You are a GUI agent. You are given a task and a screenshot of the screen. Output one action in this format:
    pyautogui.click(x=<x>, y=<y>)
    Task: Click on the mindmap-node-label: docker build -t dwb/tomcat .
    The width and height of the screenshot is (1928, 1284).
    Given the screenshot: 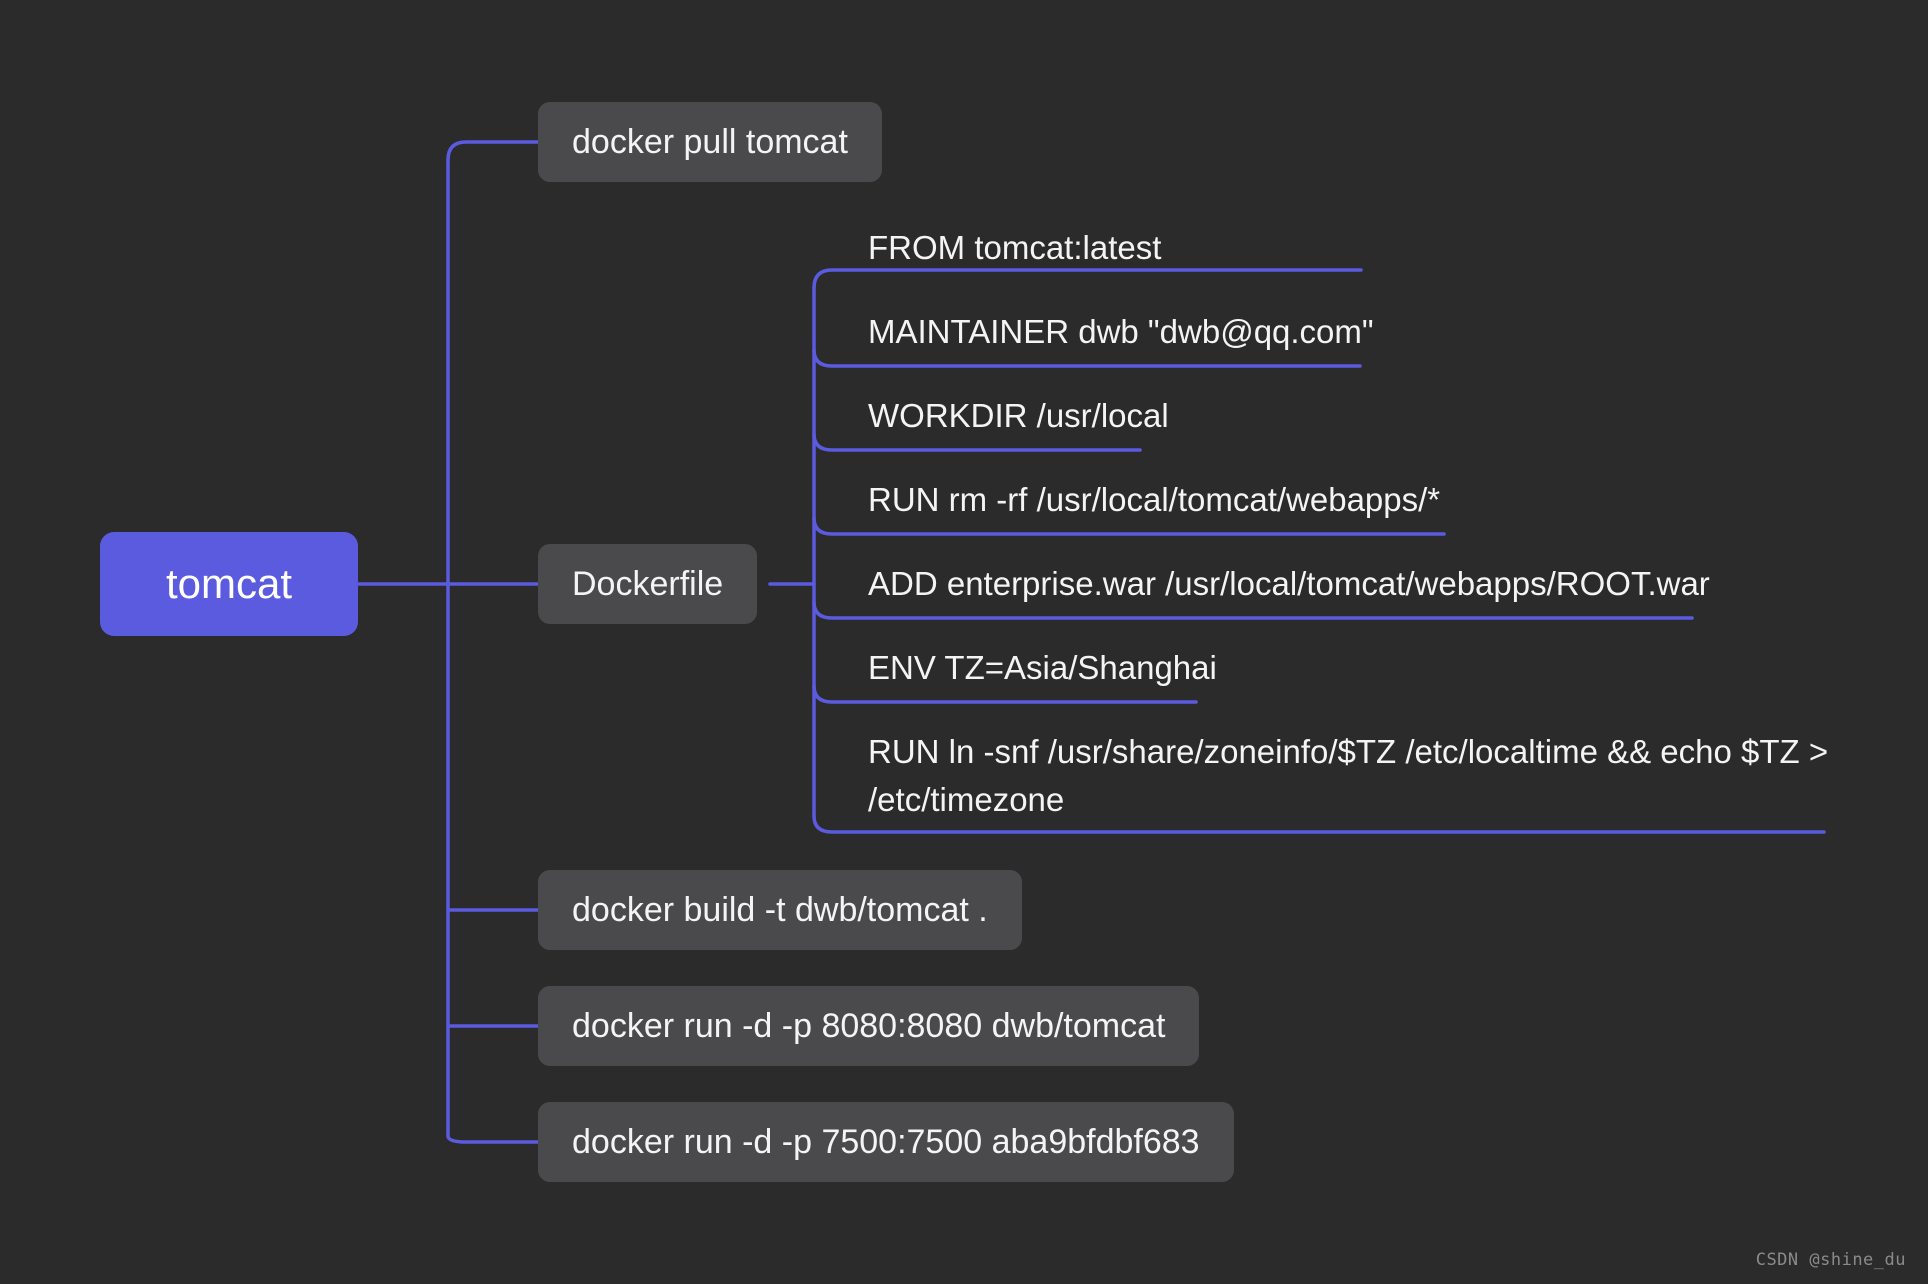 What is the action you would take?
    pyautogui.click(x=780, y=909)
    